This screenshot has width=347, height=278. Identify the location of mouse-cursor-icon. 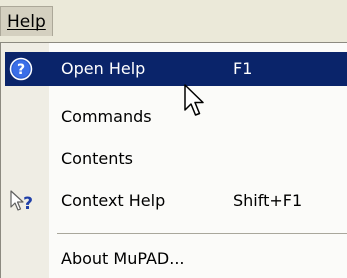
(196, 102).